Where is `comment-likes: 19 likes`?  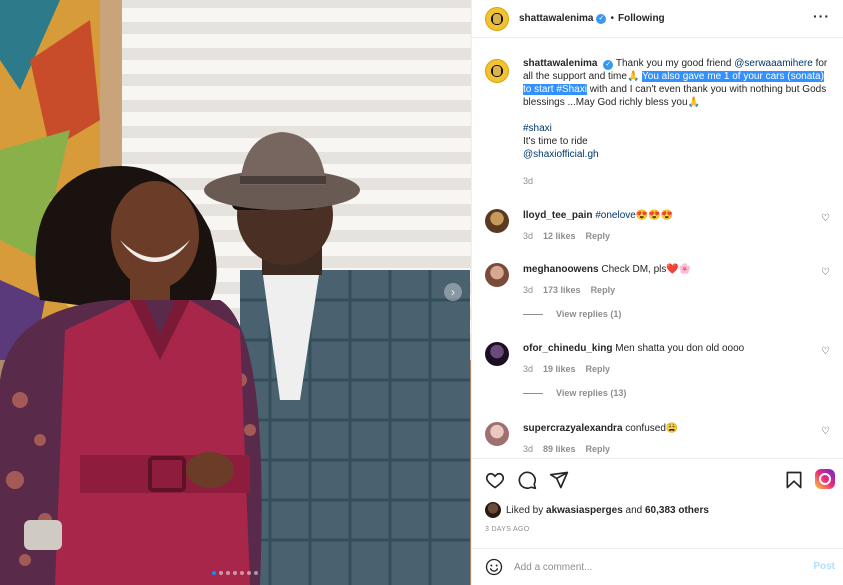
comment-likes: 19 likes is located at coordinates (559, 369).